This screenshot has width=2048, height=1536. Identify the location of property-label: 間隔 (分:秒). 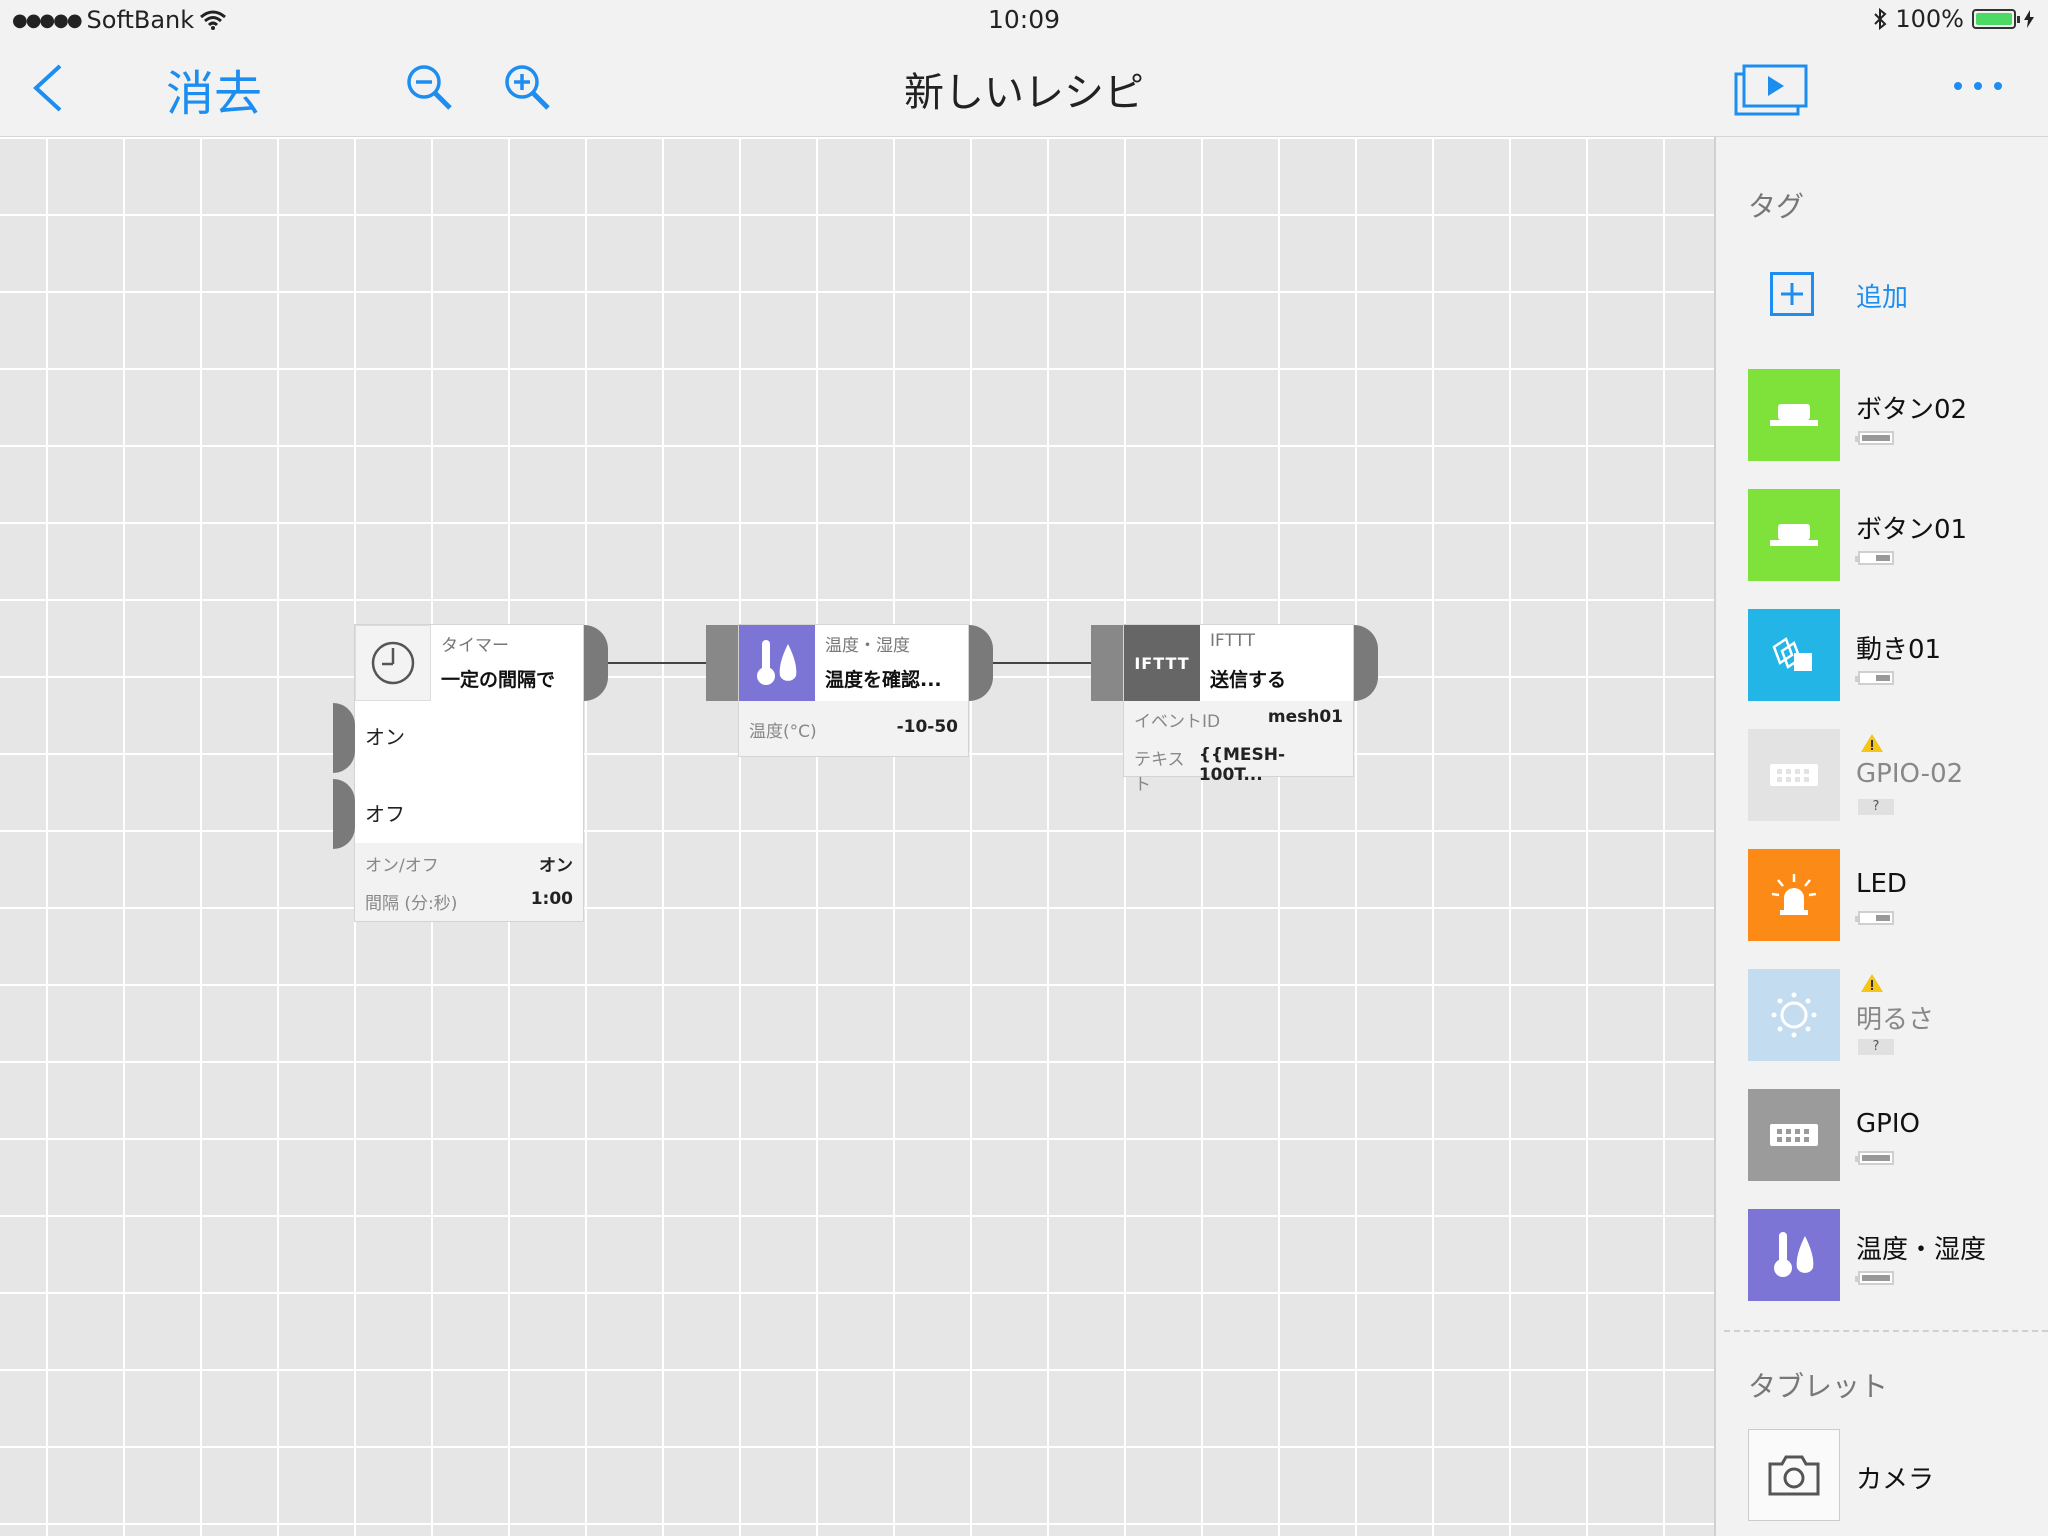
(411, 904).